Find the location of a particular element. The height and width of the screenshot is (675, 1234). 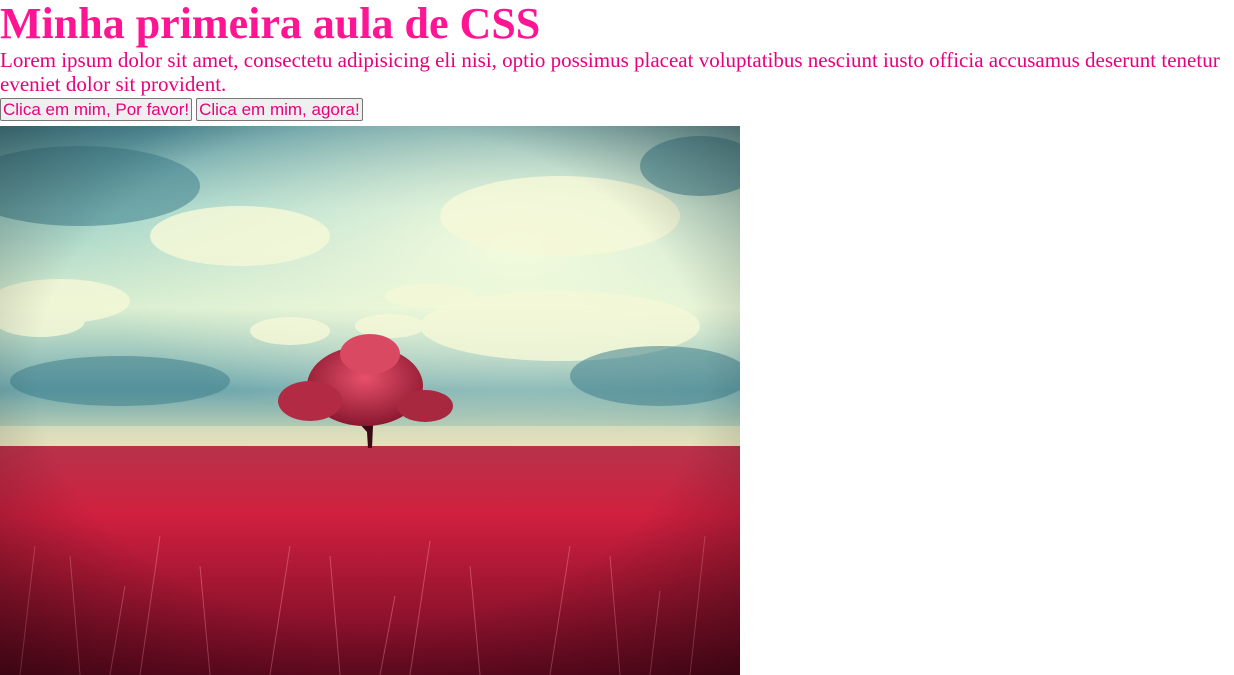

click-me-please-button: Clica em mim, Por favor! is located at coordinates (96, 109).